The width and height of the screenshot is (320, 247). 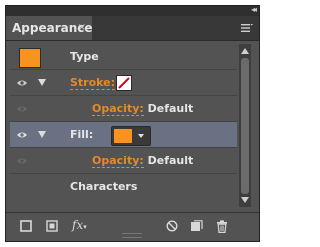 I want to click on add-new-stroke-icon, so click(x=26, y=226).